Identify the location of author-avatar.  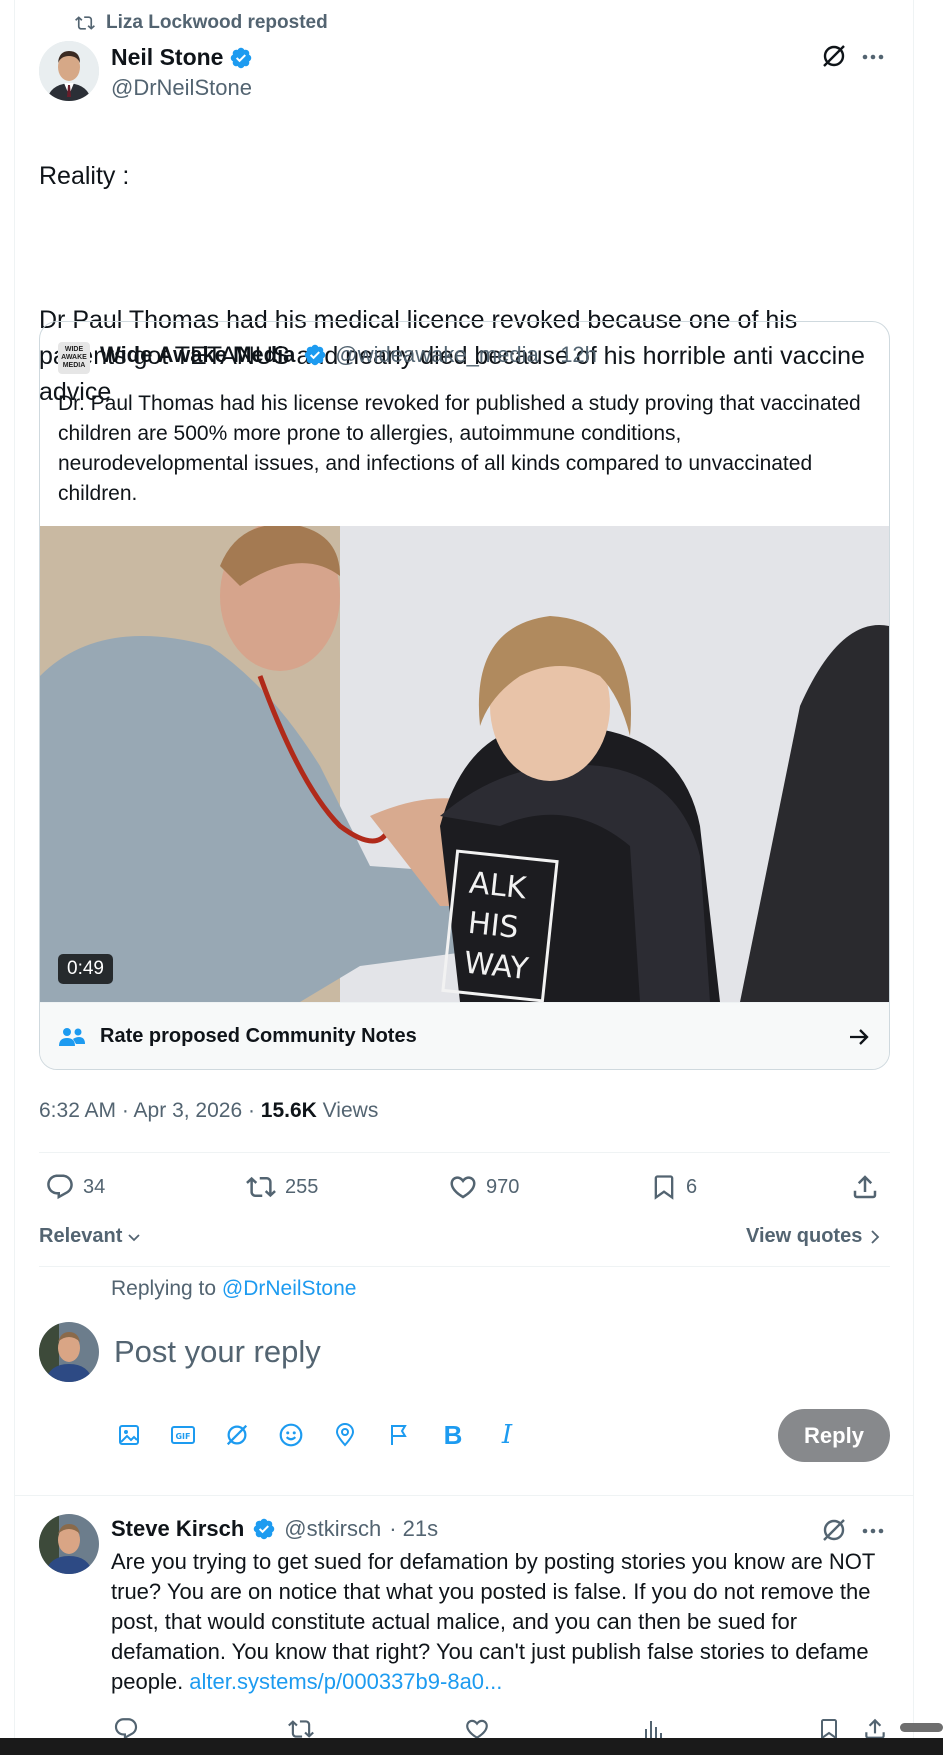
(69, 71).